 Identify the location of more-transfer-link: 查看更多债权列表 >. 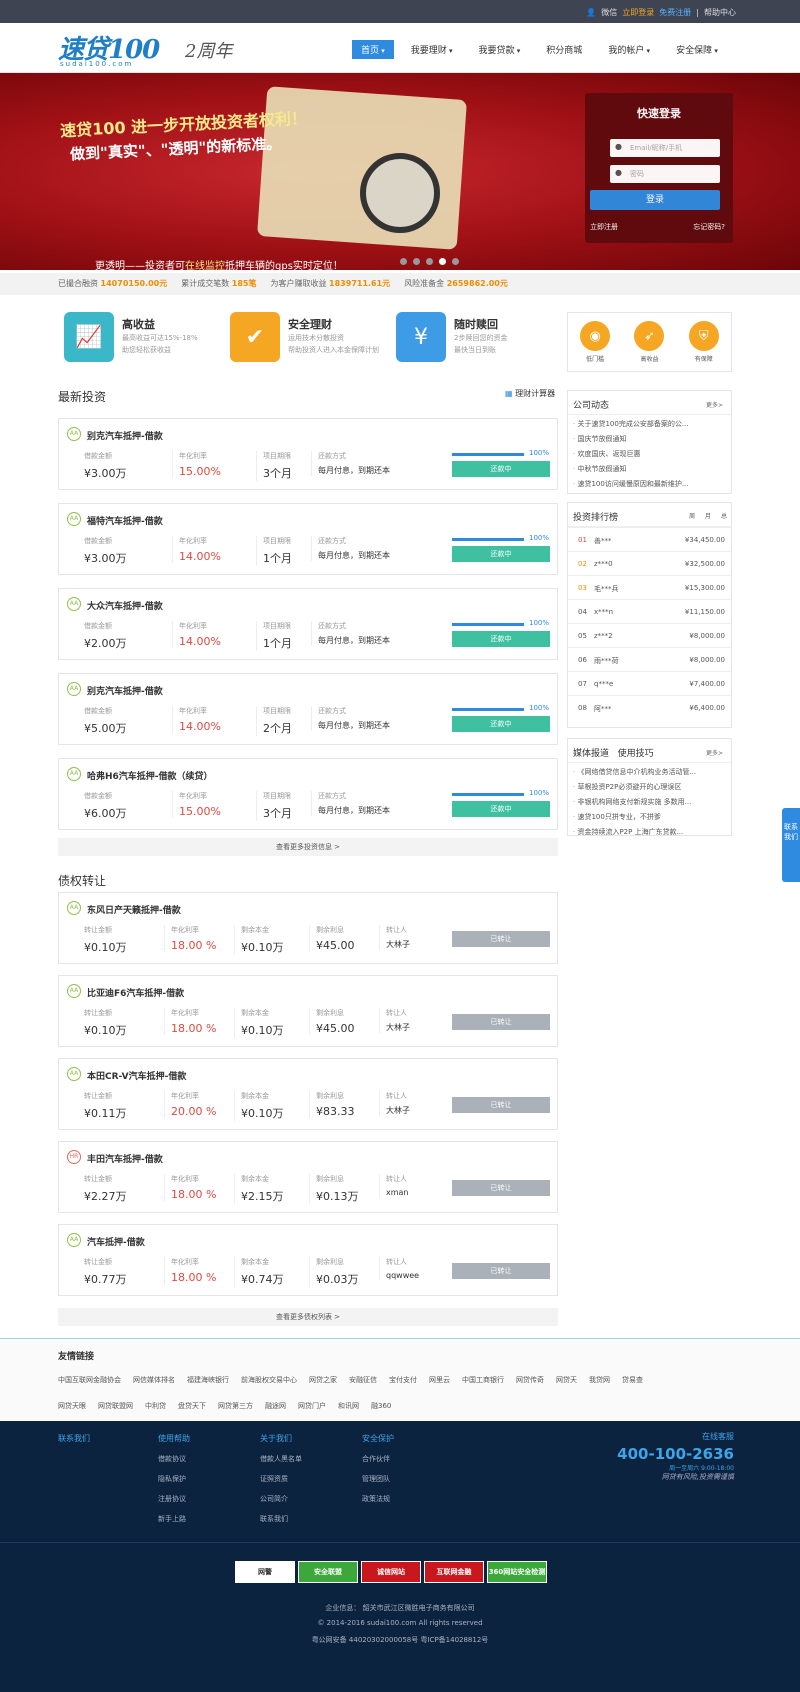
(308, 1317).